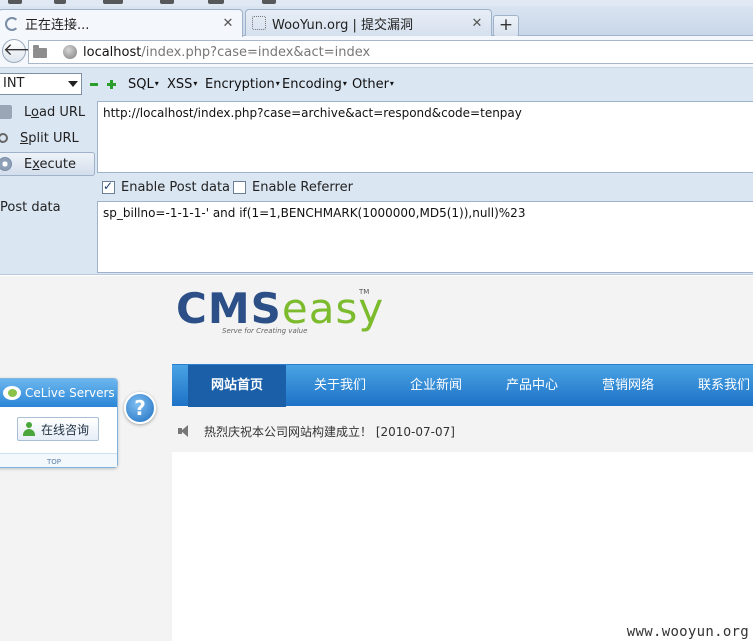  I want to click on address-bar: localhost/index.php?case=index&act=index, so click(390, 52).